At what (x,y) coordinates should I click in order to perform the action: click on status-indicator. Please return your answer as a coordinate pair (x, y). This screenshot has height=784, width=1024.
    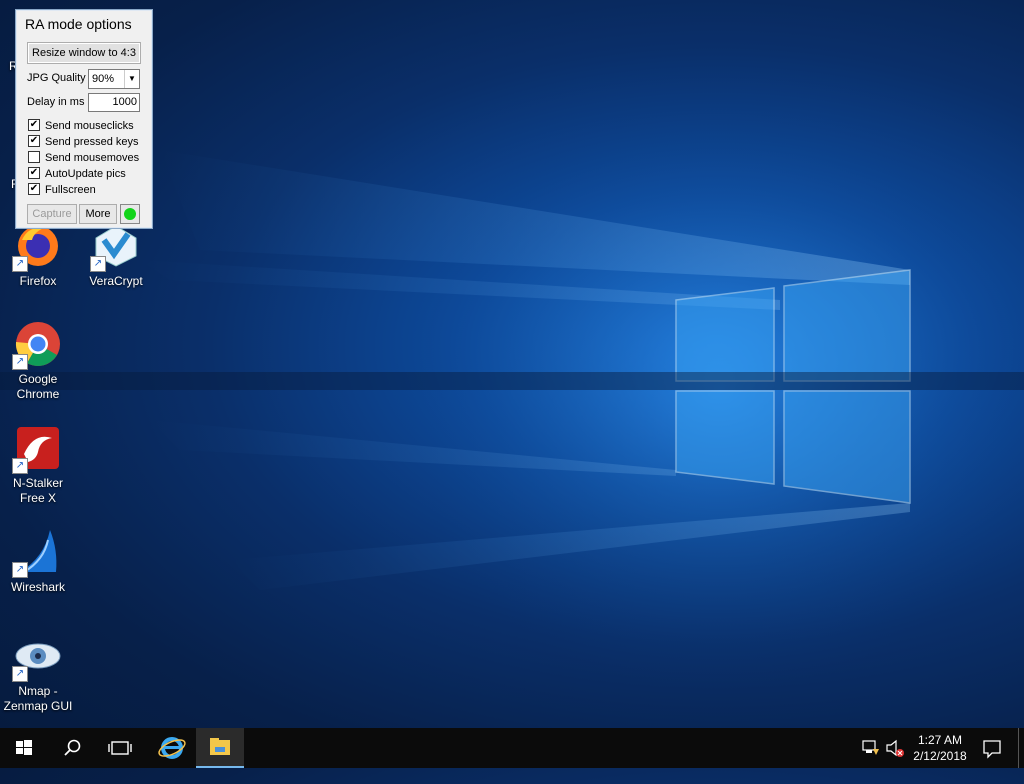
    Looking at the image, I should click on (130, 214).